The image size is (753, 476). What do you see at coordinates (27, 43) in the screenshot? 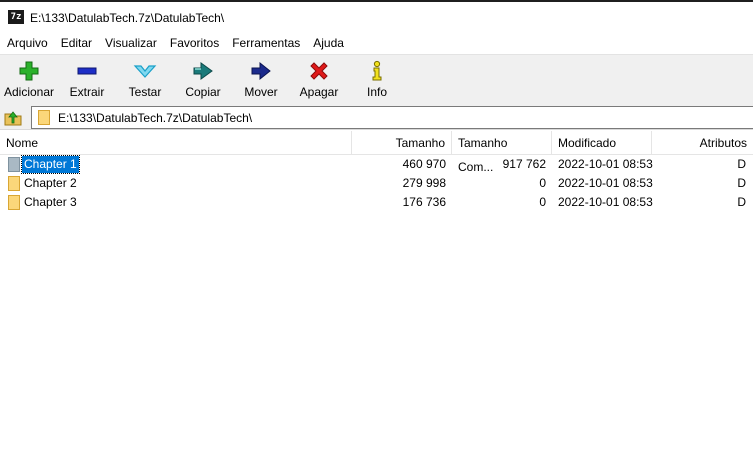
I see `menu-arquivo: Arquivo` at bounding box center [27, 43].